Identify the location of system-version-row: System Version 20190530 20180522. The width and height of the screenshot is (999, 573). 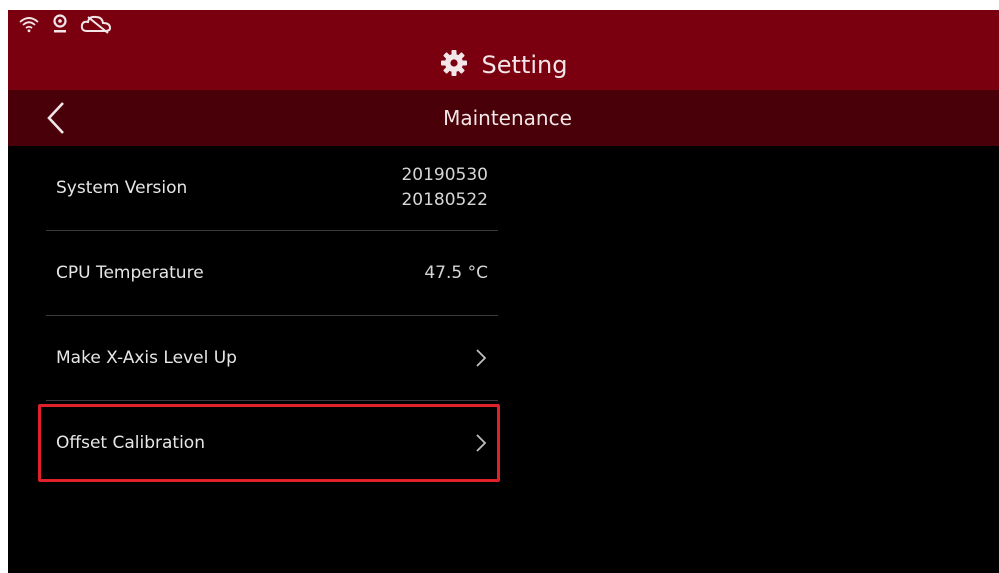
(272, 188).